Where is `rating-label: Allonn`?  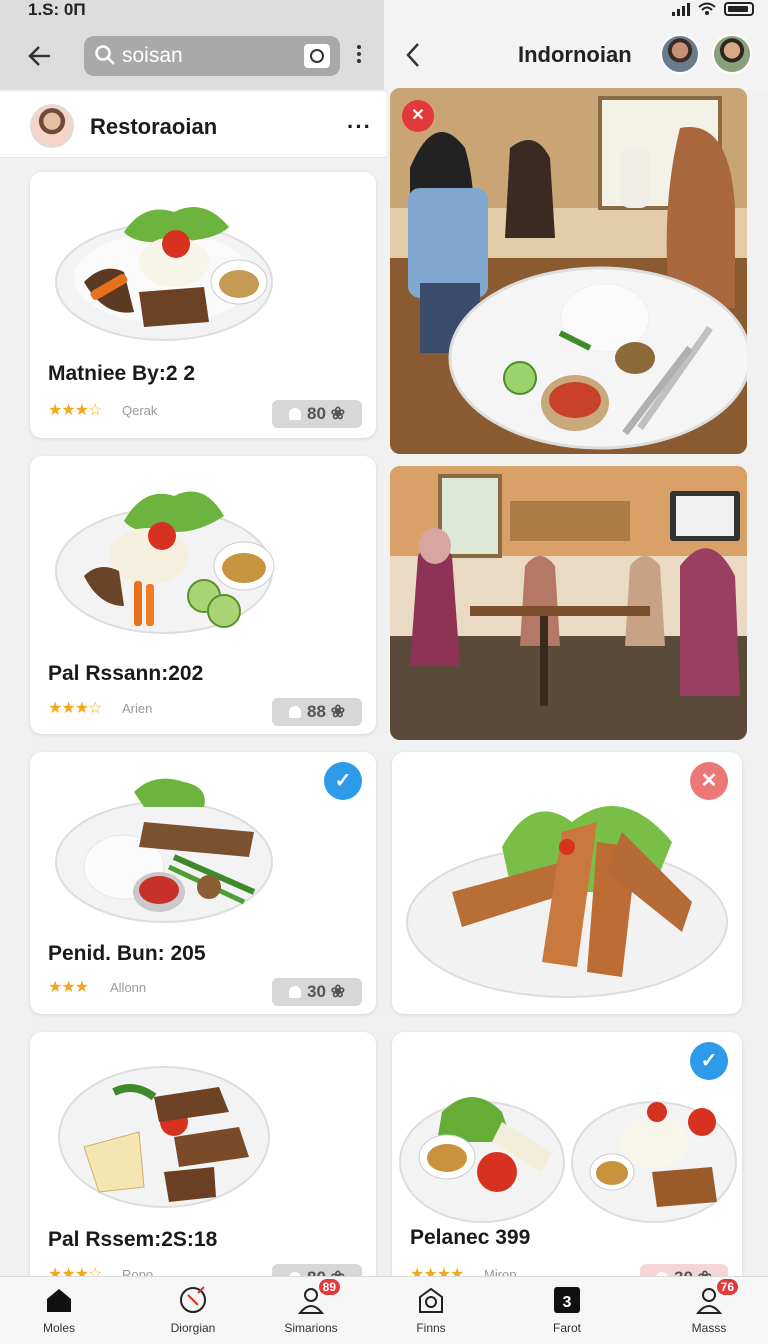 rating-label: Allonn is located at coordinates (128, 987).